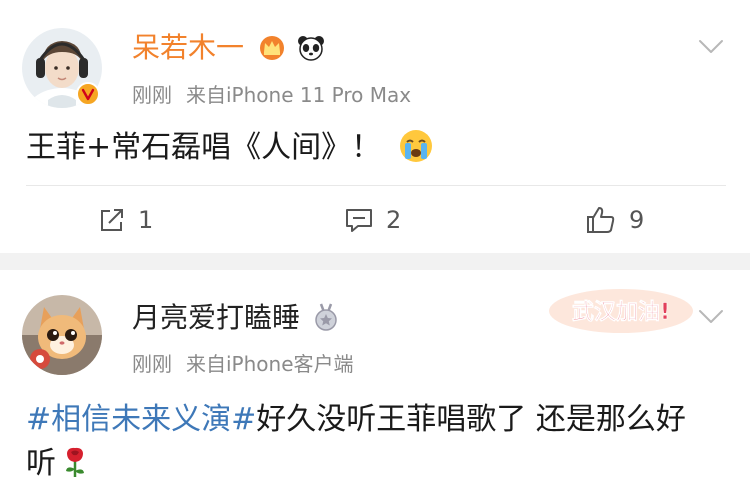 The width and height of the screenshot is (750, 494). I want to click on share-icon, so click(112, 220).